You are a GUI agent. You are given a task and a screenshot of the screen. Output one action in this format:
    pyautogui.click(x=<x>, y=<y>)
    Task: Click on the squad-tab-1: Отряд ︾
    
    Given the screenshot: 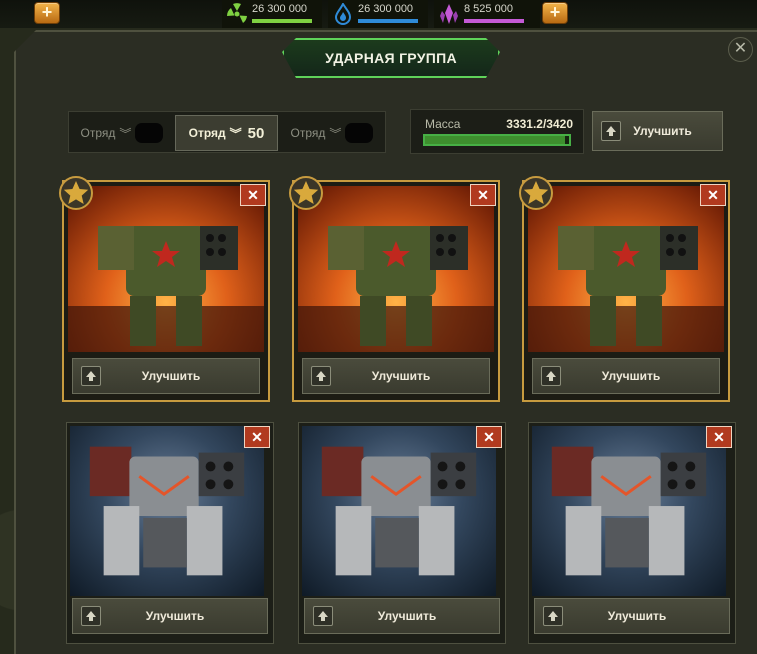 What is the action you would take?
    pyautogui.click(x=122, y=133)
    